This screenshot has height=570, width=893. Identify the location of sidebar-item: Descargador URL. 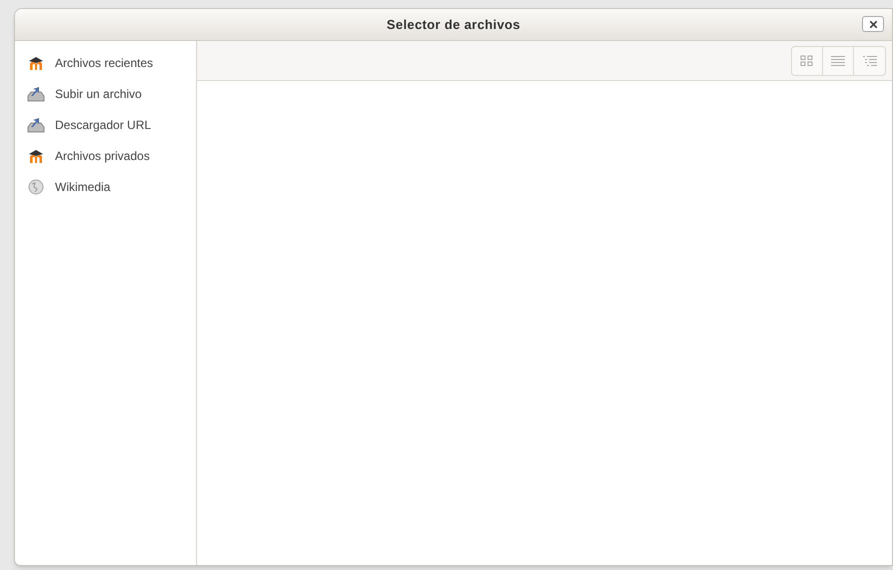
(105, 124).